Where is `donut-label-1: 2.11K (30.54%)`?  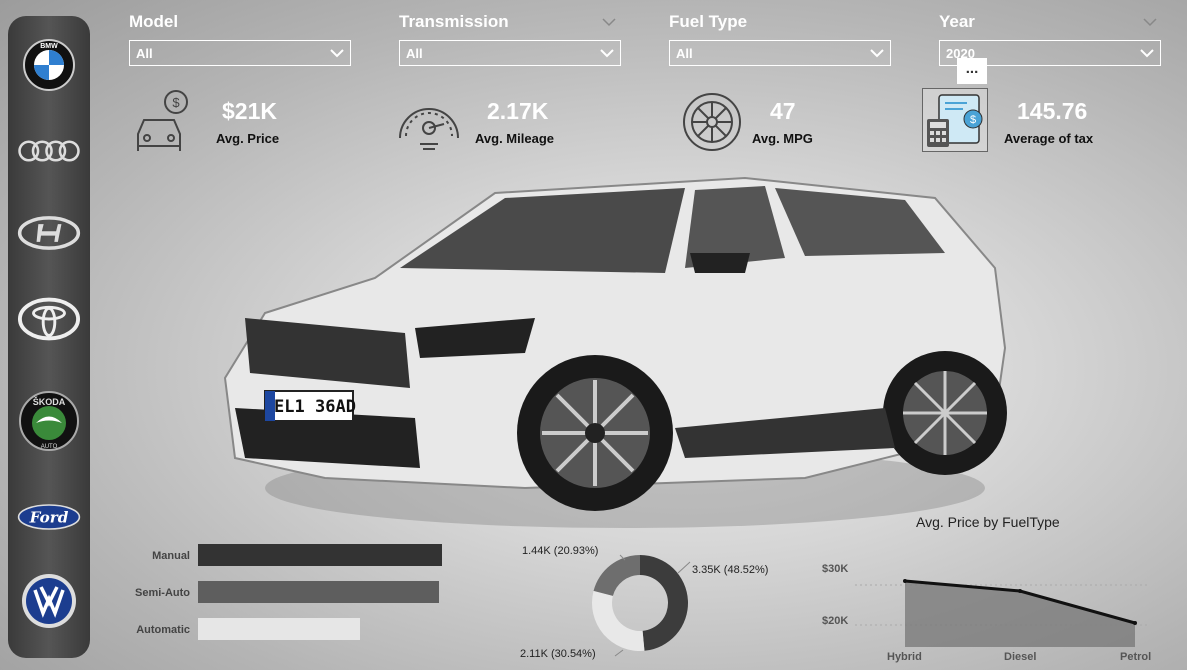
donut-label-1: 2.11K (30.54%) is located at coordinates (558, 654).